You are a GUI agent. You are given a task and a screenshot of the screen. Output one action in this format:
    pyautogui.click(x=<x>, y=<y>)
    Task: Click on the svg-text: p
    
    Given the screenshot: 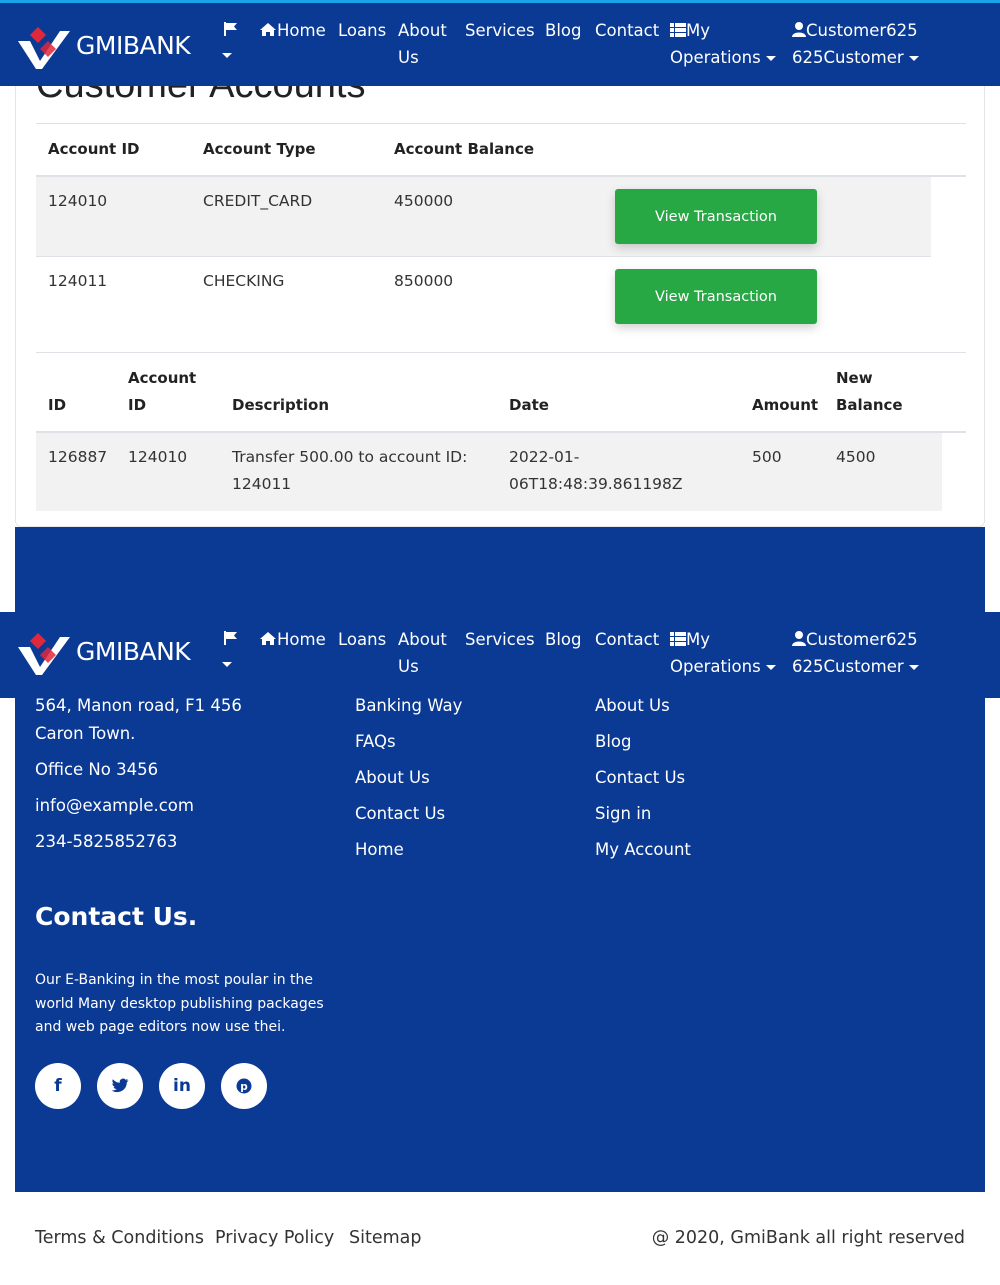 What is the action you would take?
    pyautogui.click(x=244, y=1087)
    